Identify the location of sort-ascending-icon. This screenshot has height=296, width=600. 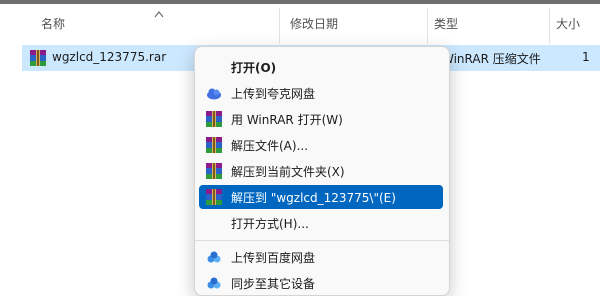
(159, 14).